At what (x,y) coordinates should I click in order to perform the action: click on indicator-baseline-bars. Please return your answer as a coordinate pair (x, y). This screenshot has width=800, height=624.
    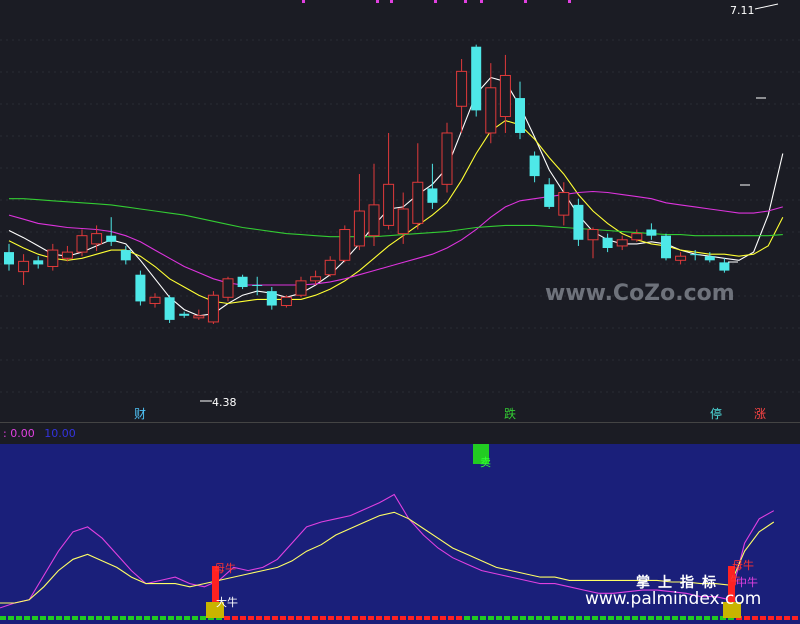
    Looking at the image, I should click on (399, 618).